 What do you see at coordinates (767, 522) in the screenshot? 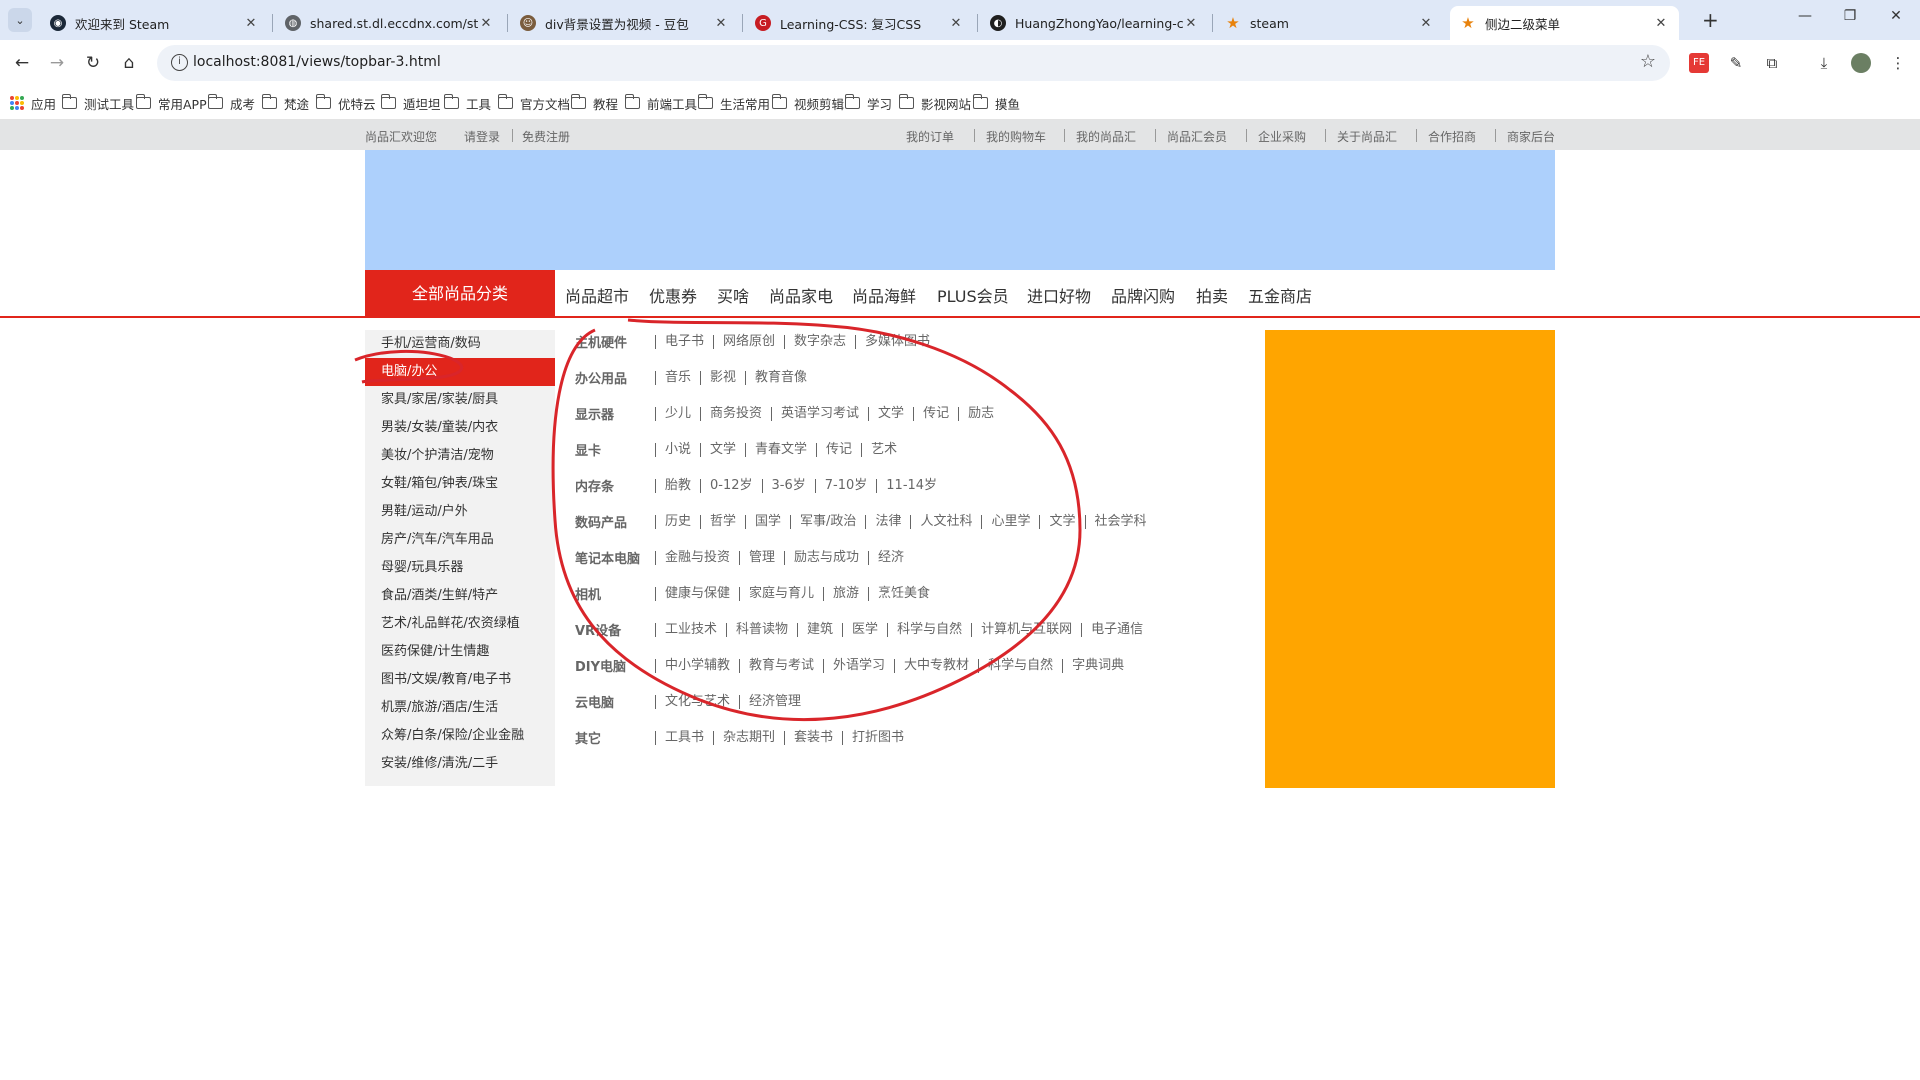
I see `submenu-link: 国学` at bounding box center [767, 522].